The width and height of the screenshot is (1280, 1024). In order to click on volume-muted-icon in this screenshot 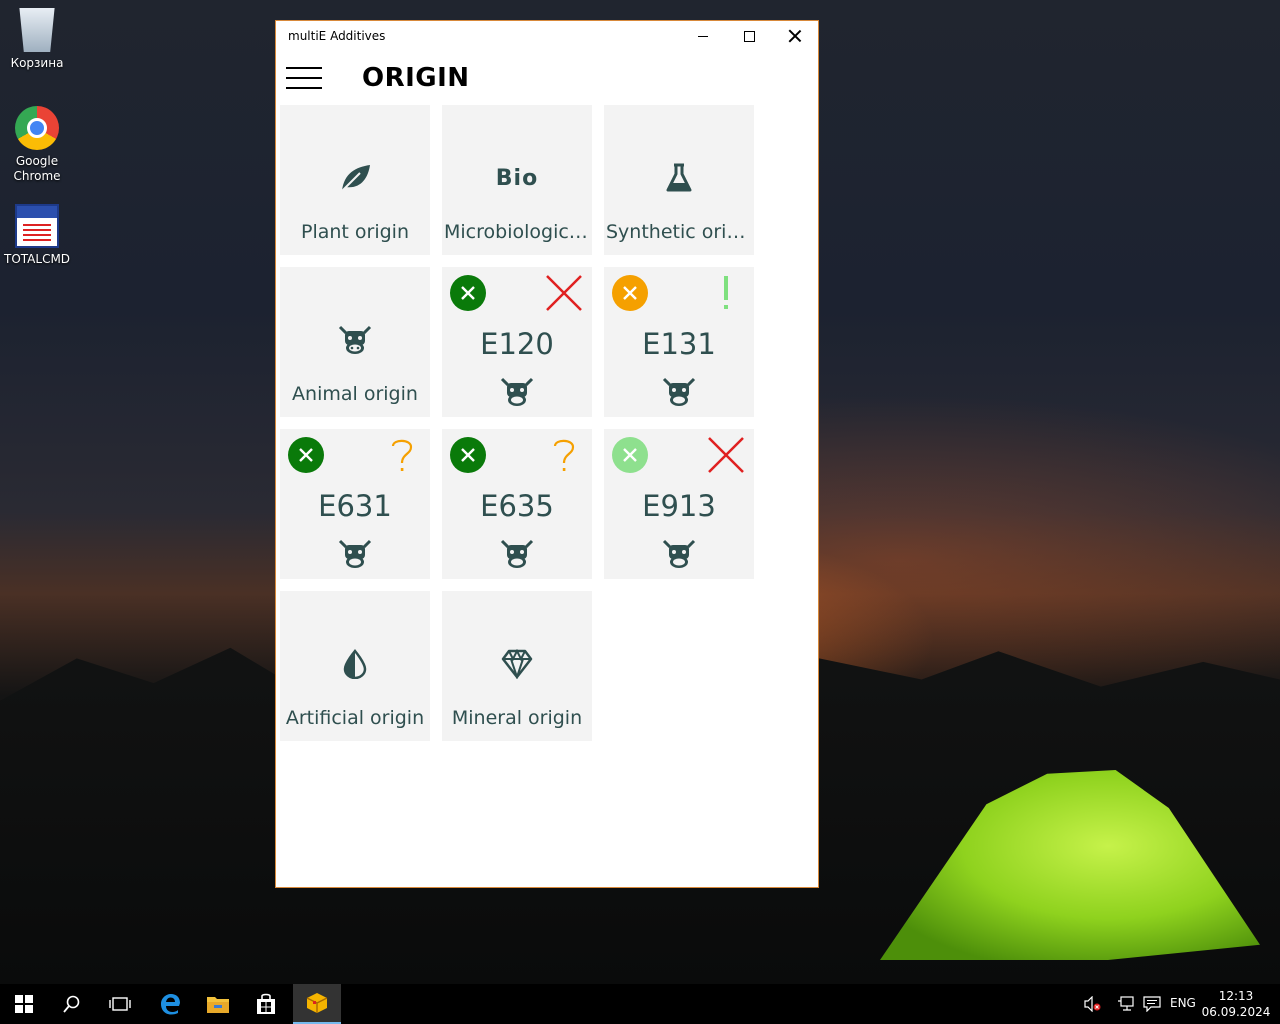, I will do `click(1092, 1004)`.